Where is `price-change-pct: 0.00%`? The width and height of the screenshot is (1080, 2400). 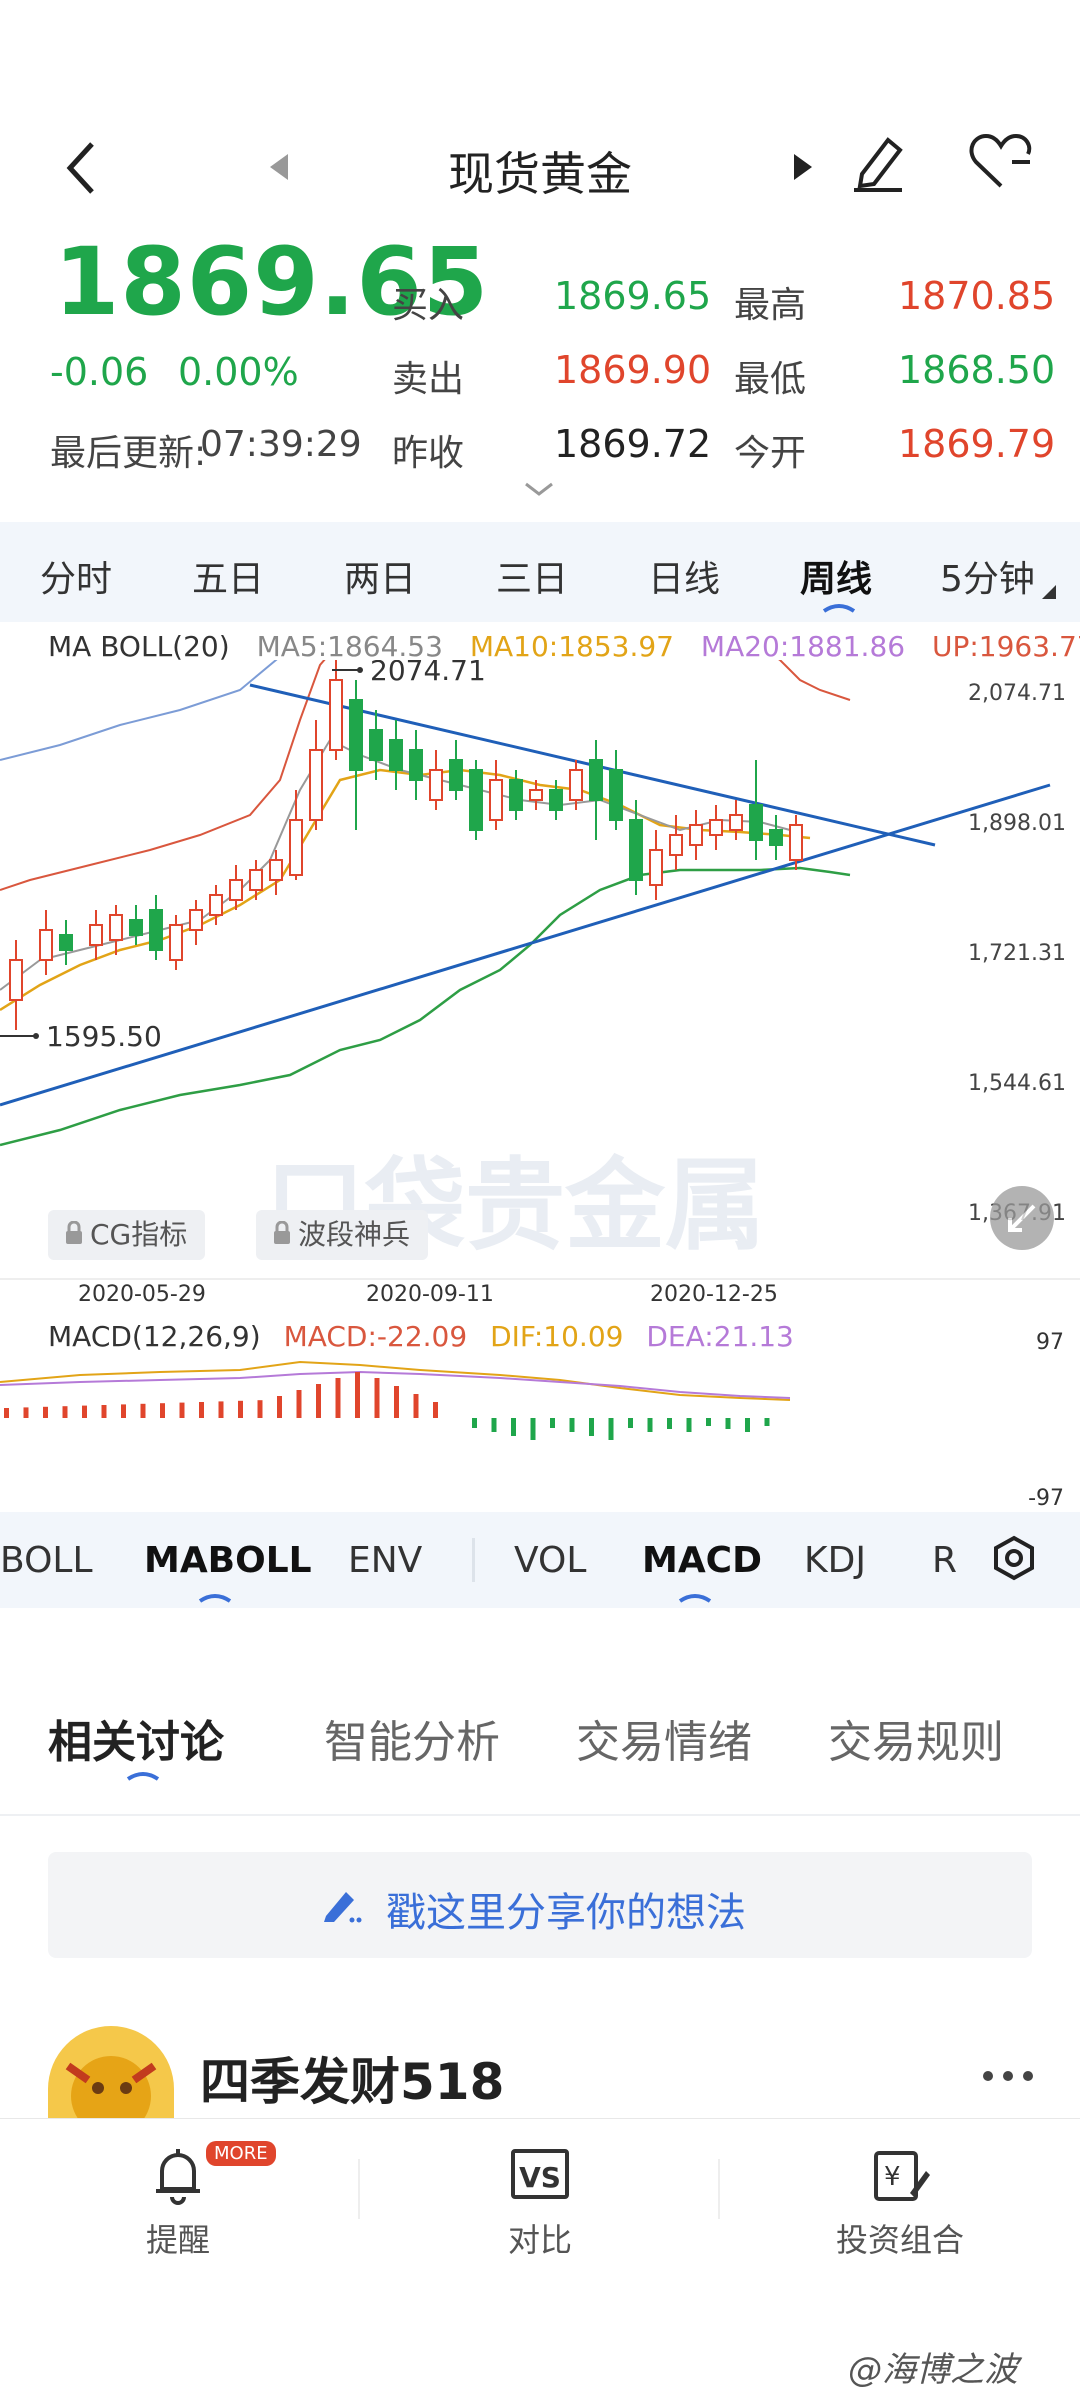
price-change-pct: 0.00% is located at coordinates (238, 372).